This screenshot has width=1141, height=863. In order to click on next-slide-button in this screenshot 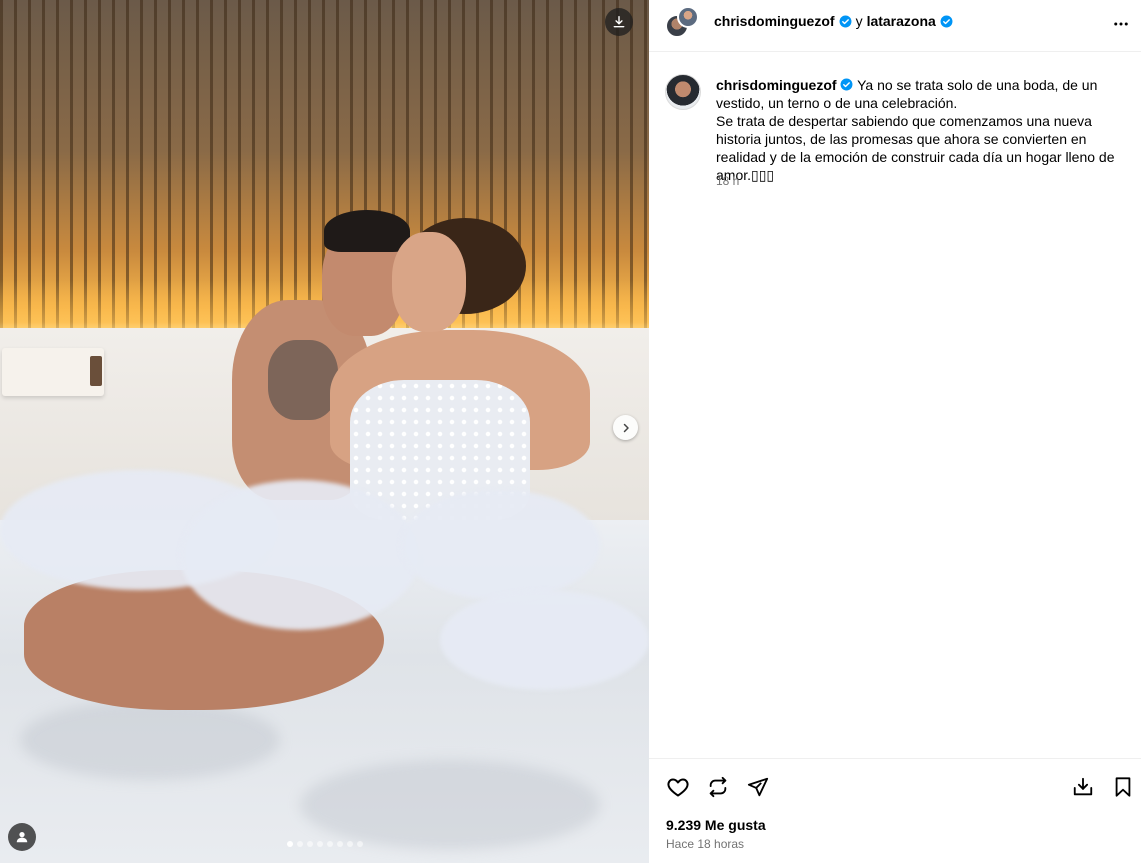, I will do `click(625, 427)`.